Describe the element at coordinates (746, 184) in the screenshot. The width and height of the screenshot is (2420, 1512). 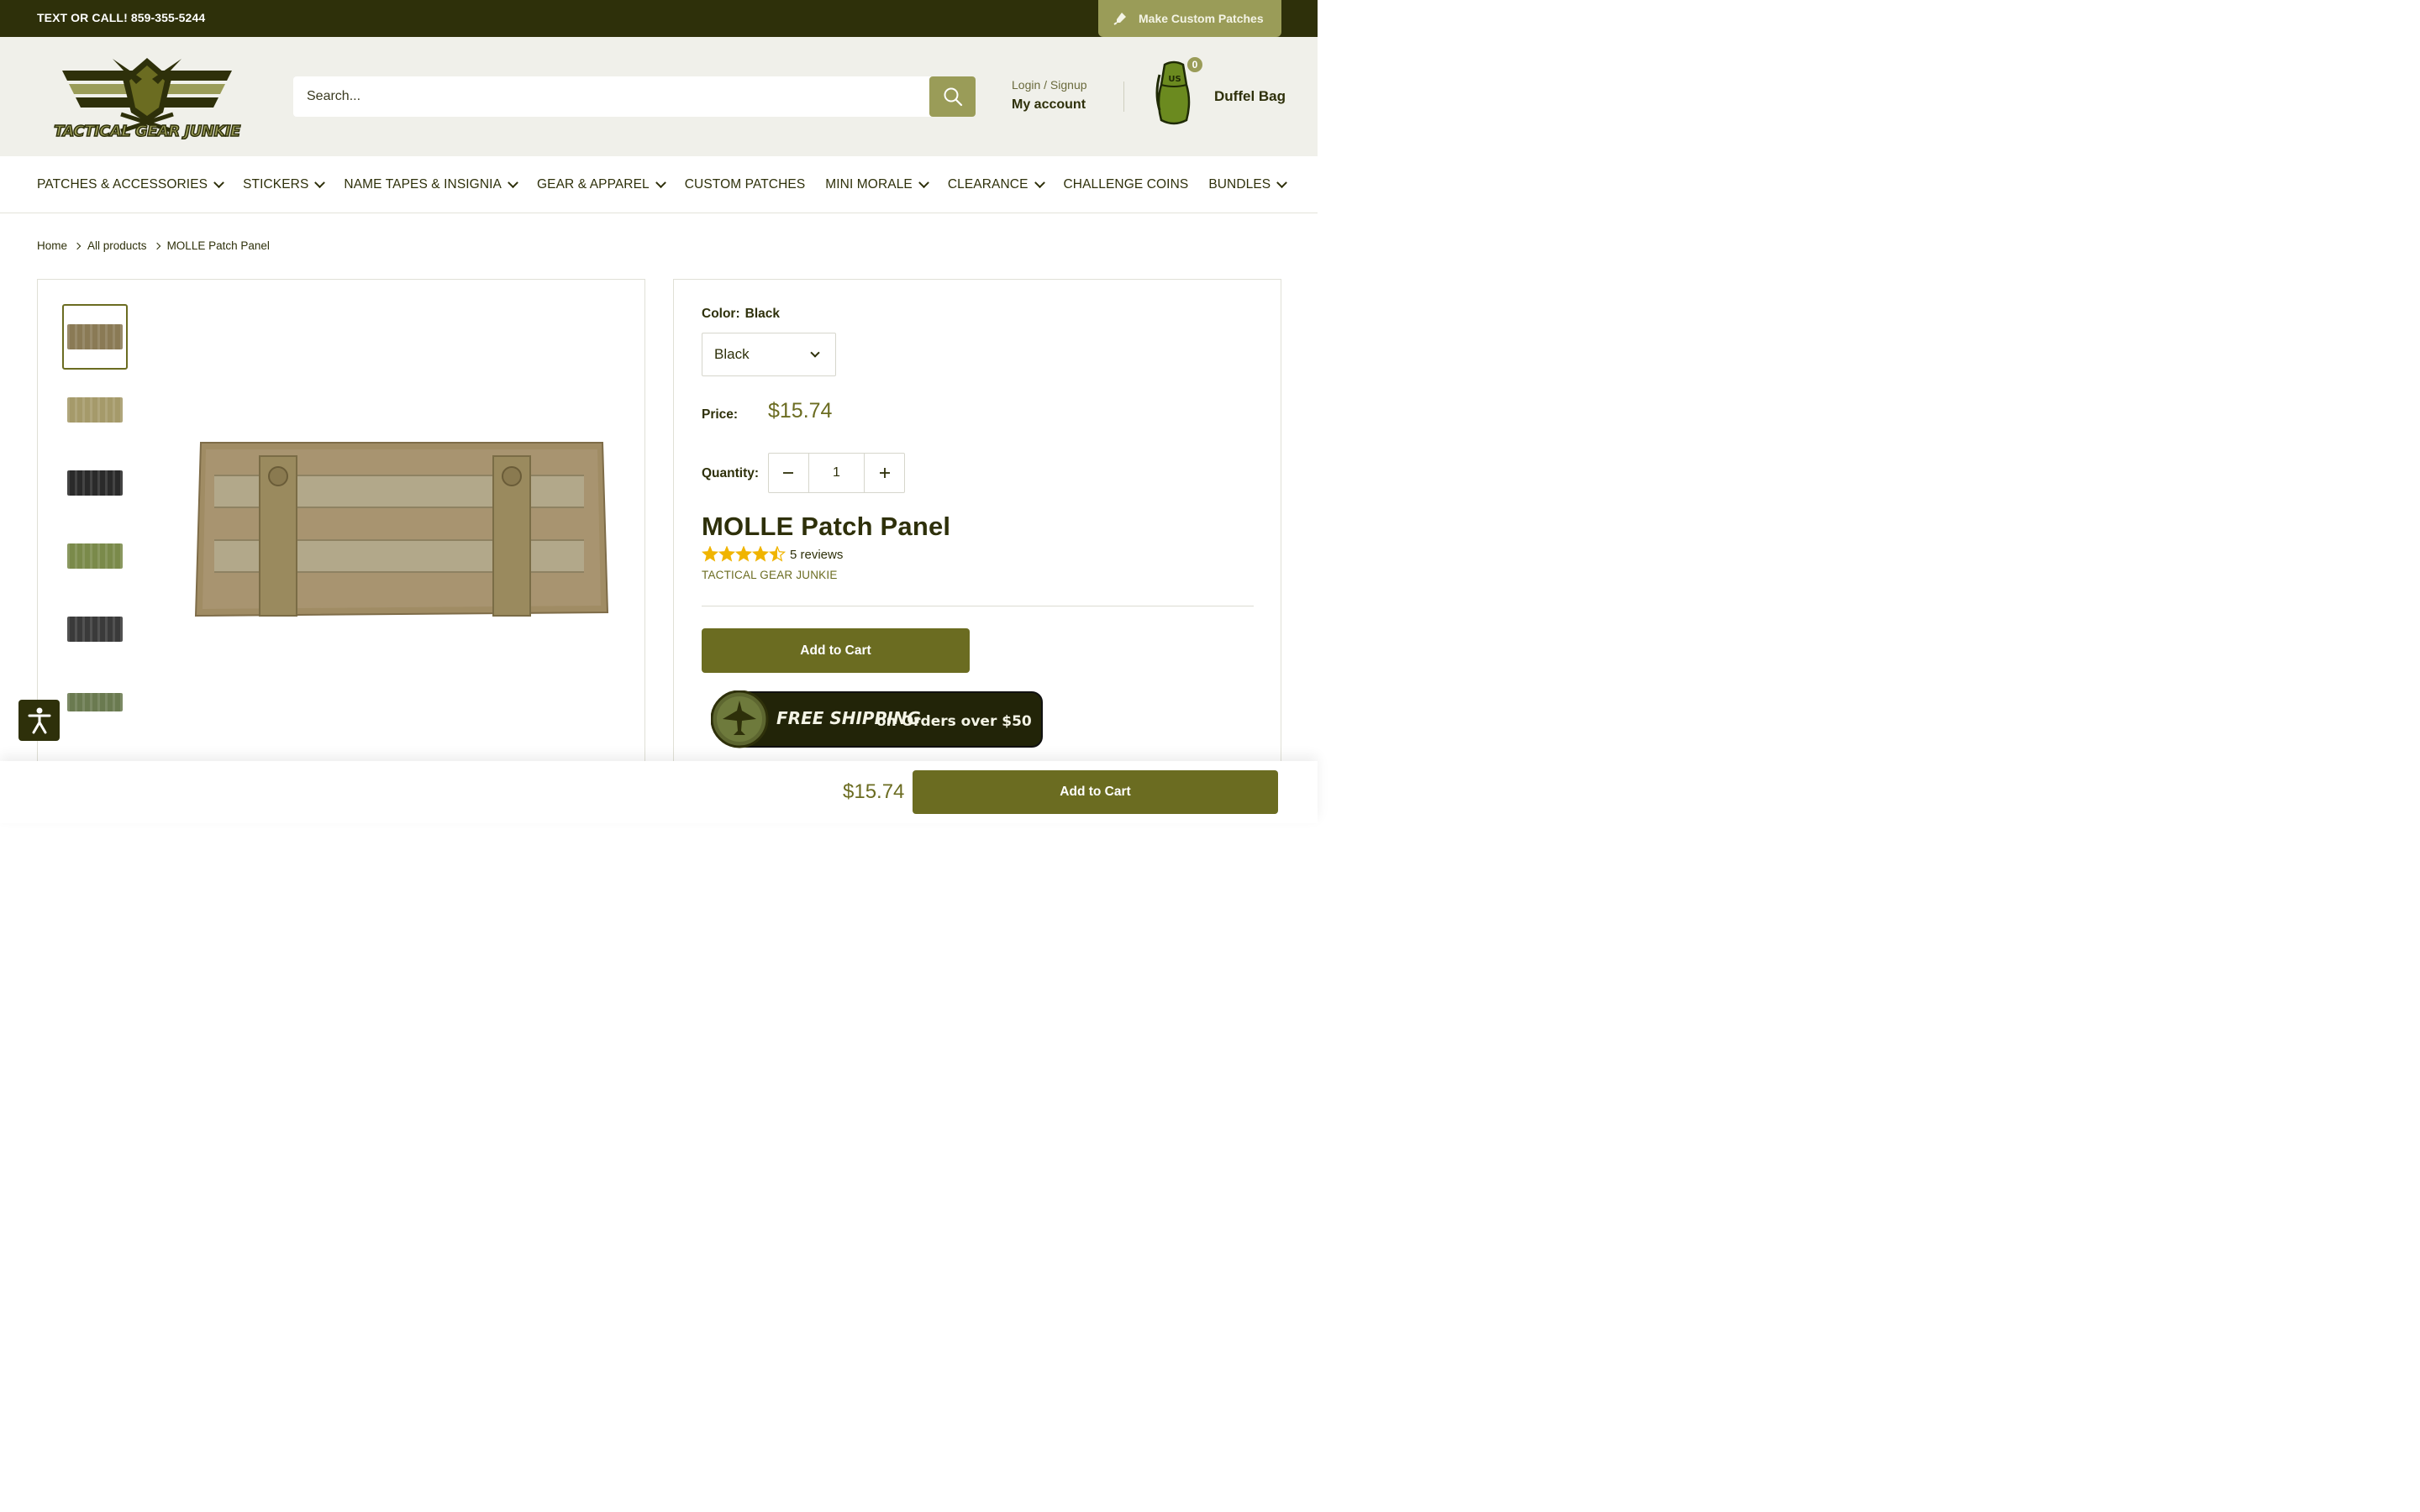
I see `nav-item-custom-patches: CUSTOM PATCHES` at that location.